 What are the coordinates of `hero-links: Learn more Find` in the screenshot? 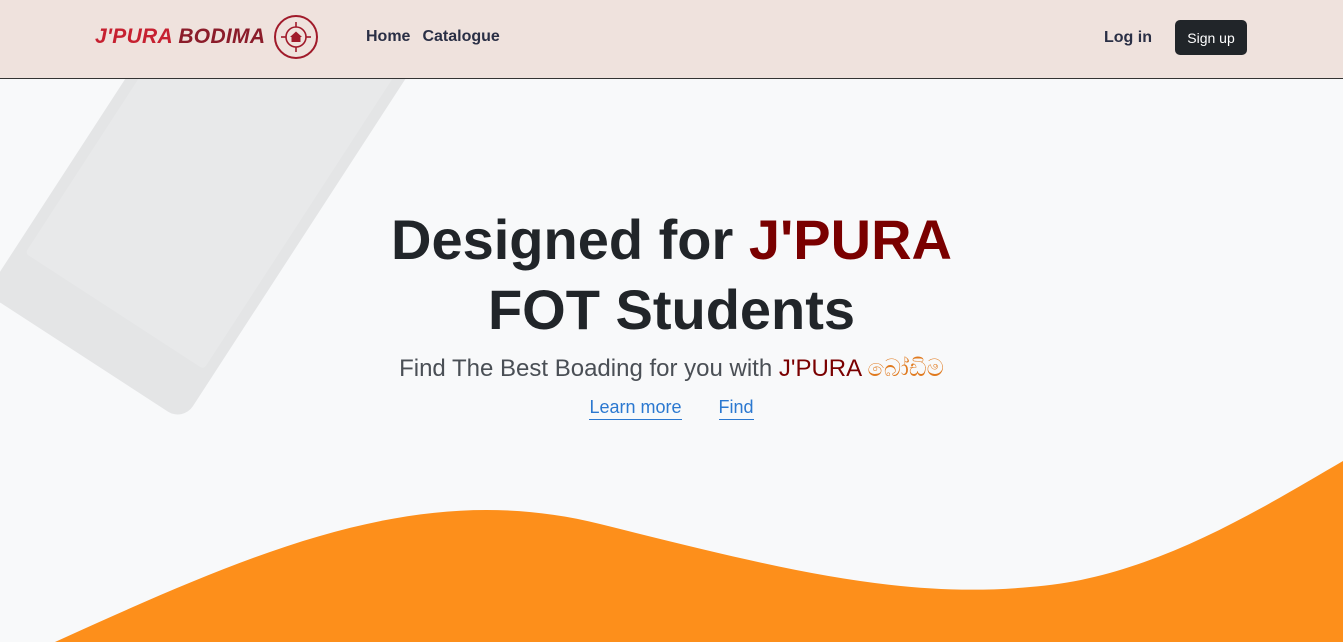 It's located at (671, 408).